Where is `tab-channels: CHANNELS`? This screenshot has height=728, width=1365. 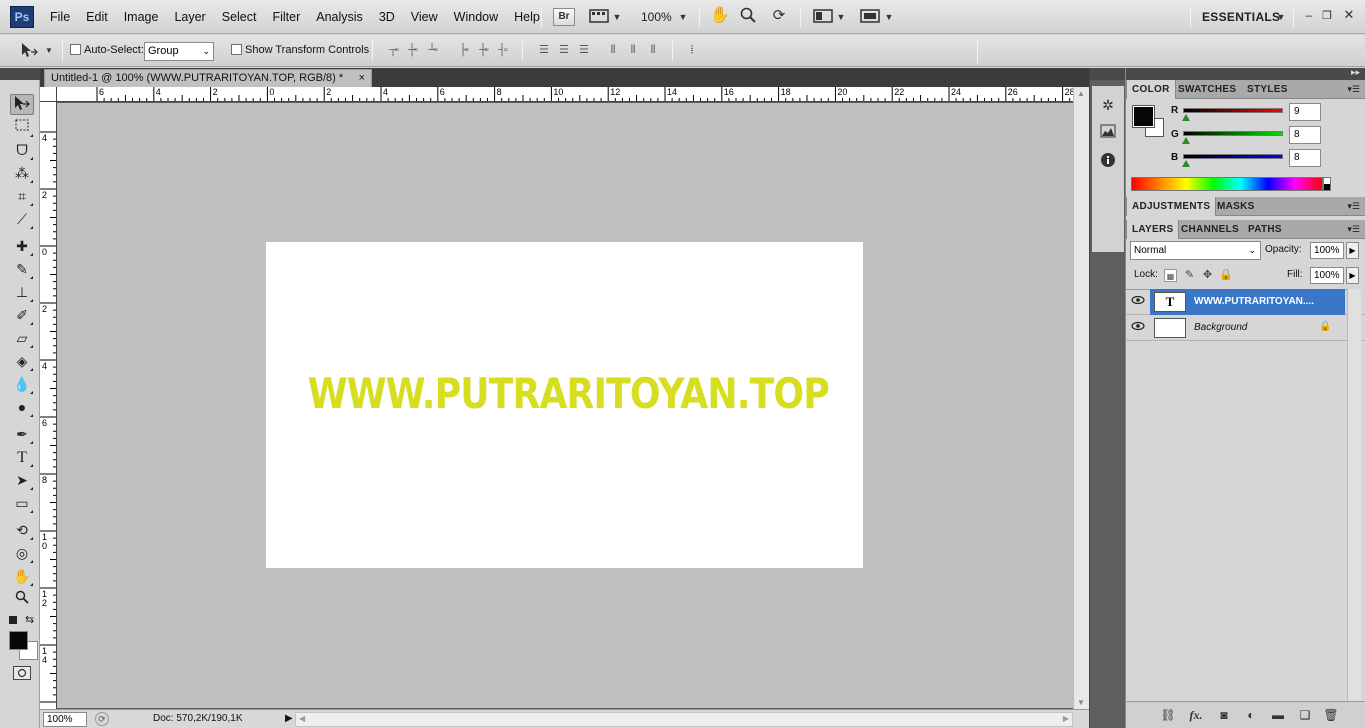 tab-channels: CHANNELS is located at coordinates (1210, 229).